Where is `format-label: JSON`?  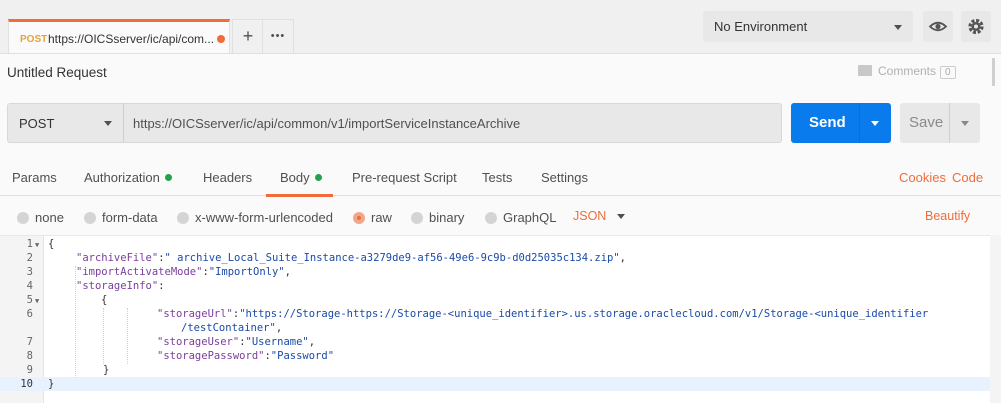
format-label: JSON is located at coordinates (590, 216).